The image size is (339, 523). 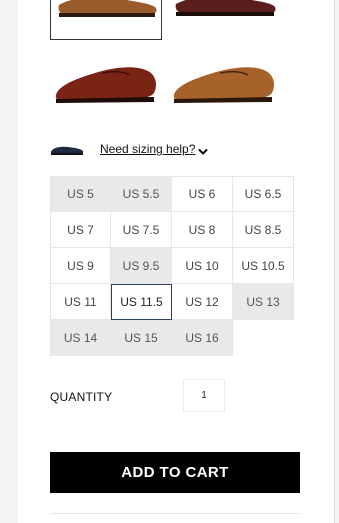 I want to click on size-option: US 9, so click(x=80, y=266).